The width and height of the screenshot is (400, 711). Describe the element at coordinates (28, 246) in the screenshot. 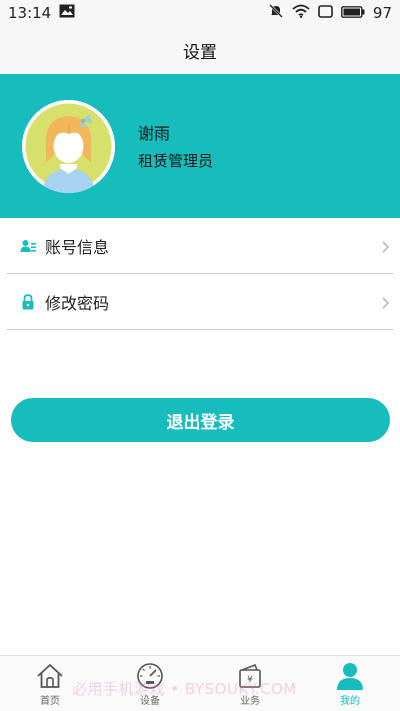

I see `account-info-icon` at that location.